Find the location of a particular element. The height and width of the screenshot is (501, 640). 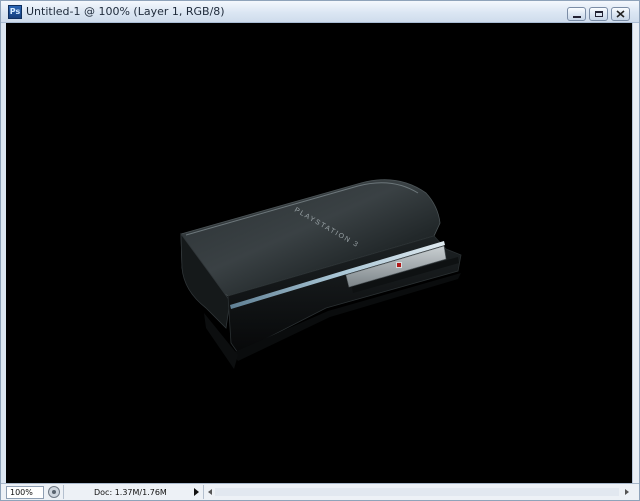

maximize-icon is located at coordinates (599, 14).